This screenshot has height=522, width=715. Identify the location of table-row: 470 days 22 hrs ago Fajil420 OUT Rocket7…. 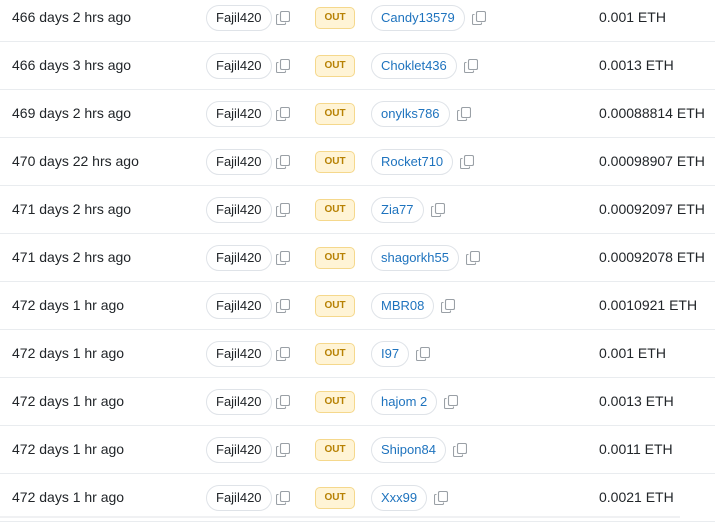
(357, 162).